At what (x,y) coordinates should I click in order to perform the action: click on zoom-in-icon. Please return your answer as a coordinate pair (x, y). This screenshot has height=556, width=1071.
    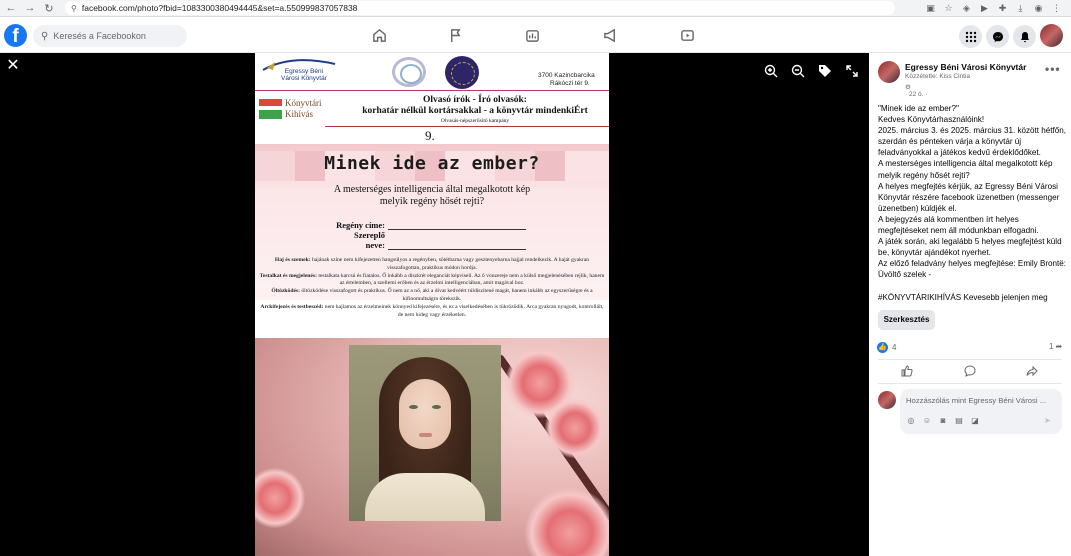
    Looking at the image, I should click on (772, 72).